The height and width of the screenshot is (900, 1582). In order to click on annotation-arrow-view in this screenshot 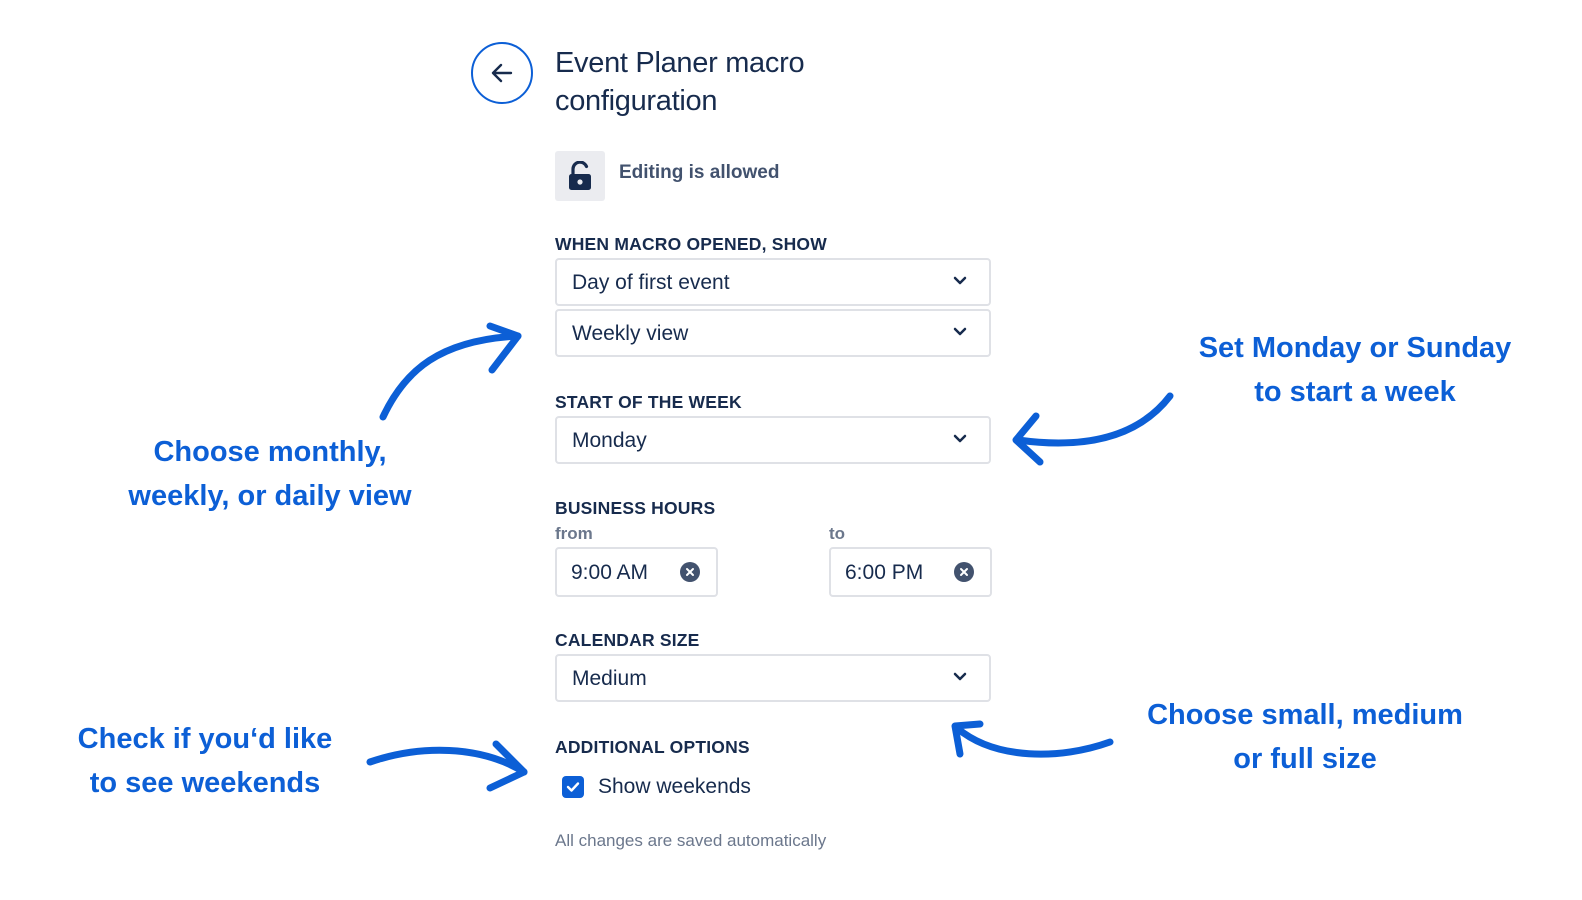, I will do `click(450, 376)`.